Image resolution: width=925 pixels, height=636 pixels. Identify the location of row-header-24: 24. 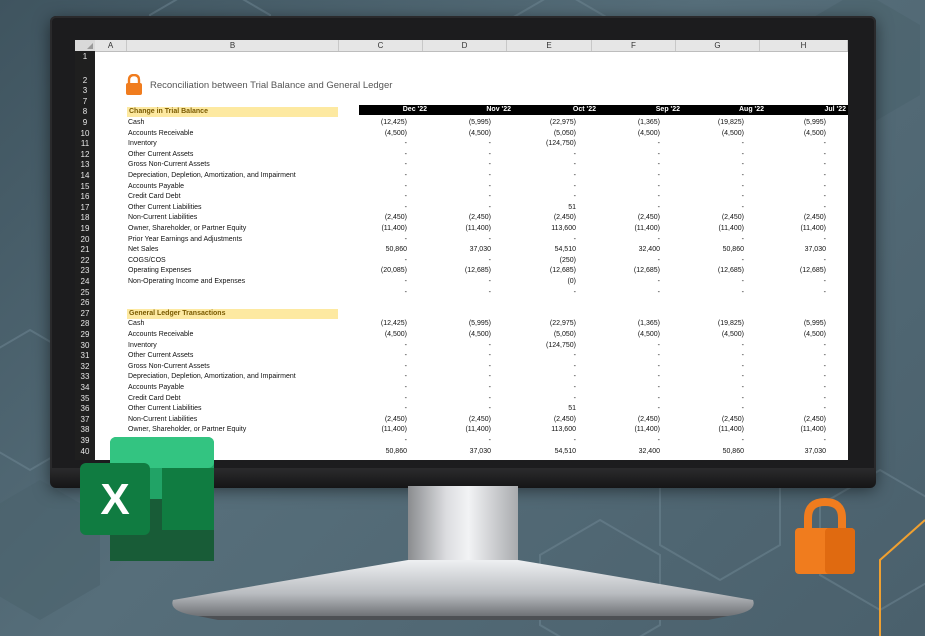
(85, 282).